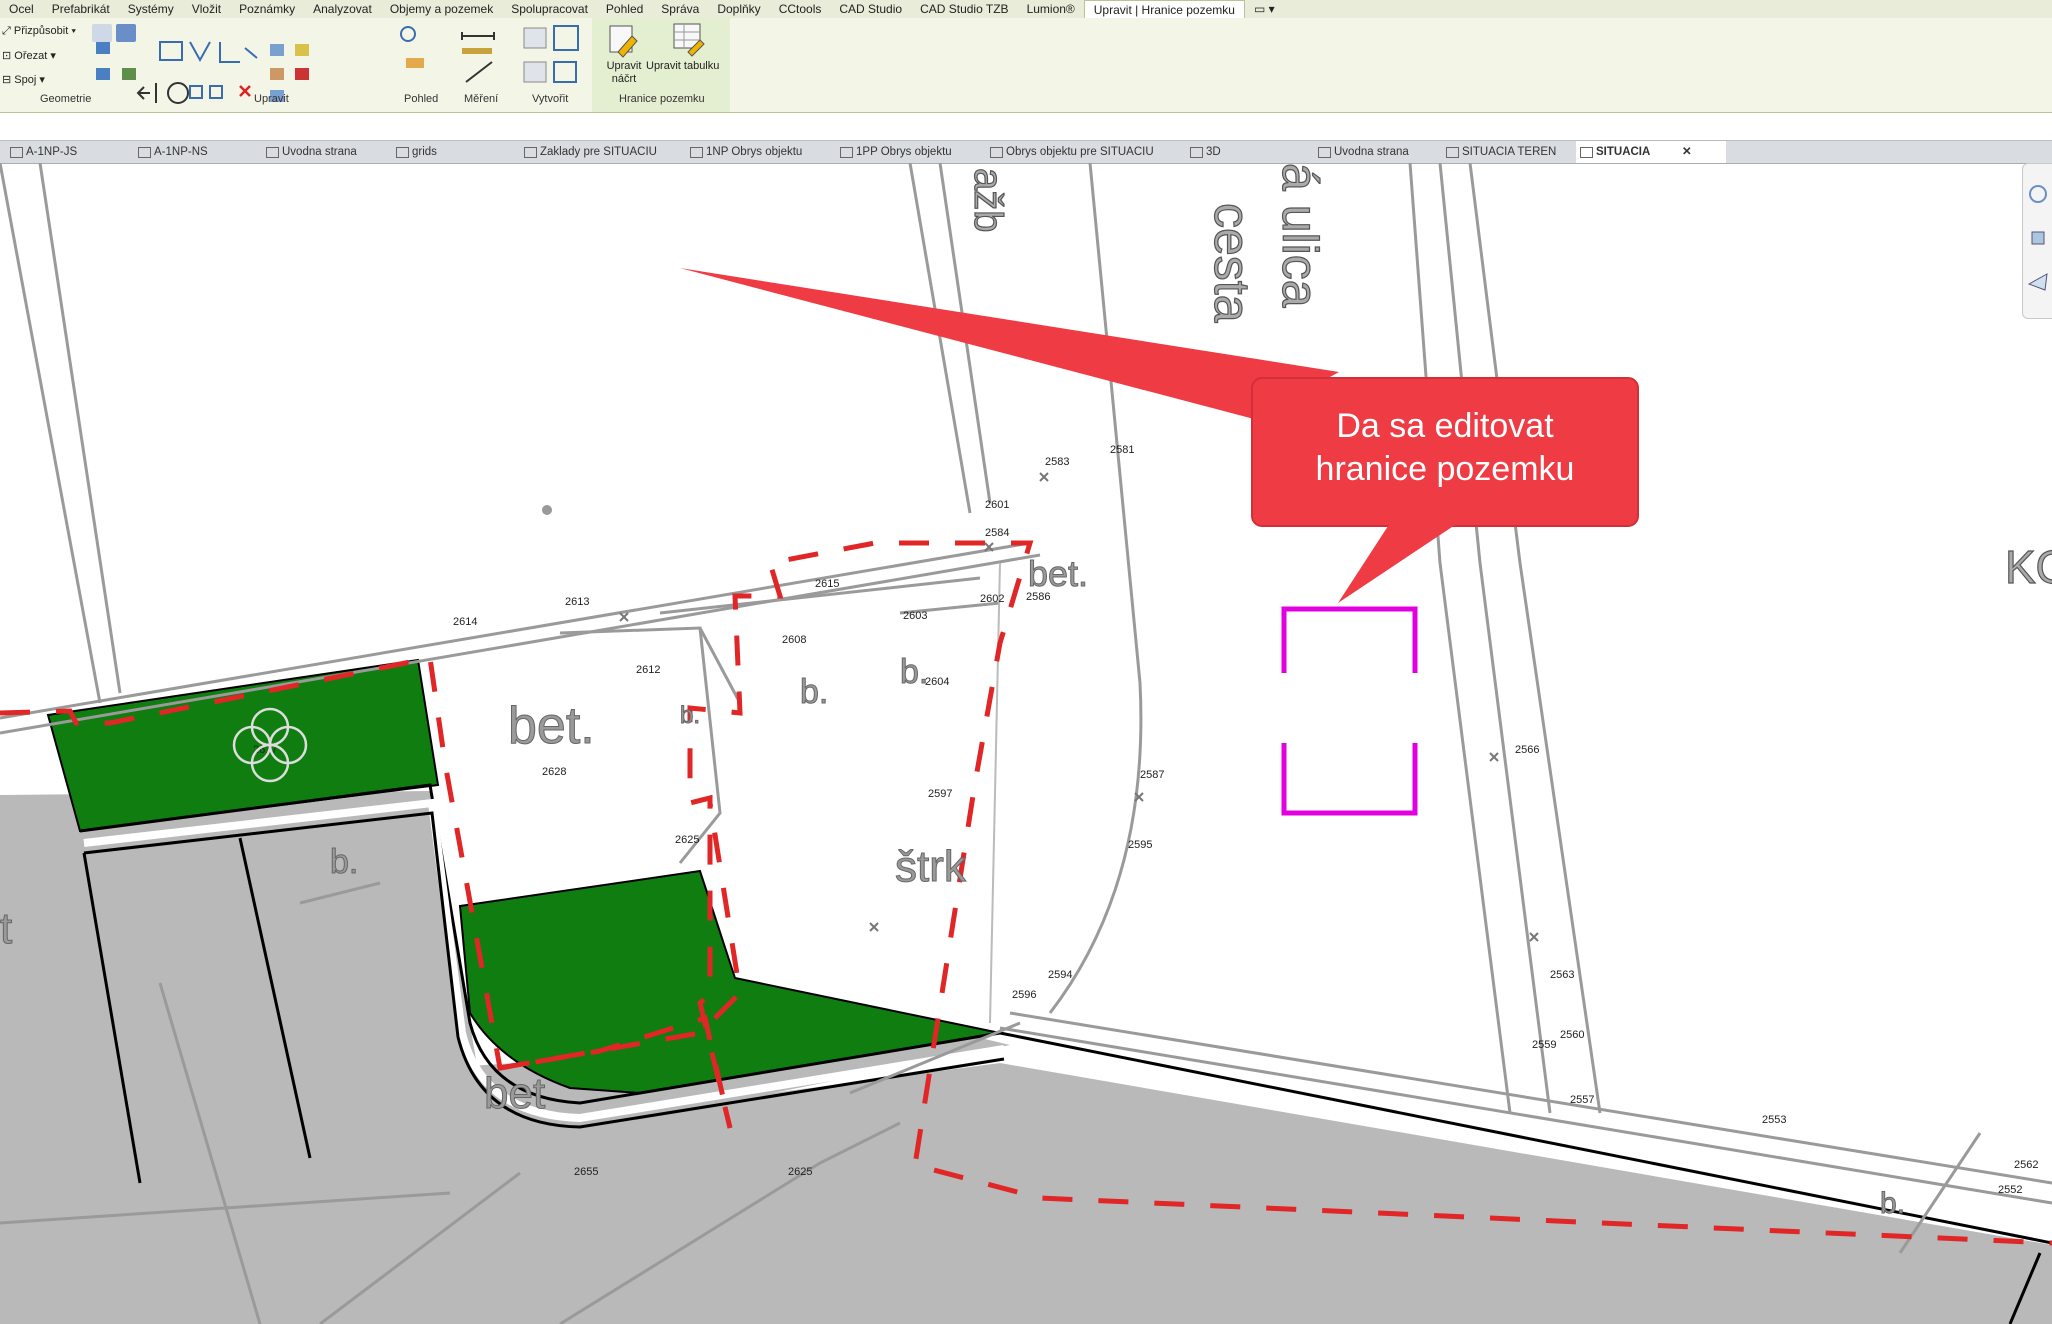 This screenshot has width=2052, height=1324. Describe the element at coordinates (1892, 1203) in the screenshot. I see `surface-label-b-5: b.` at that location.